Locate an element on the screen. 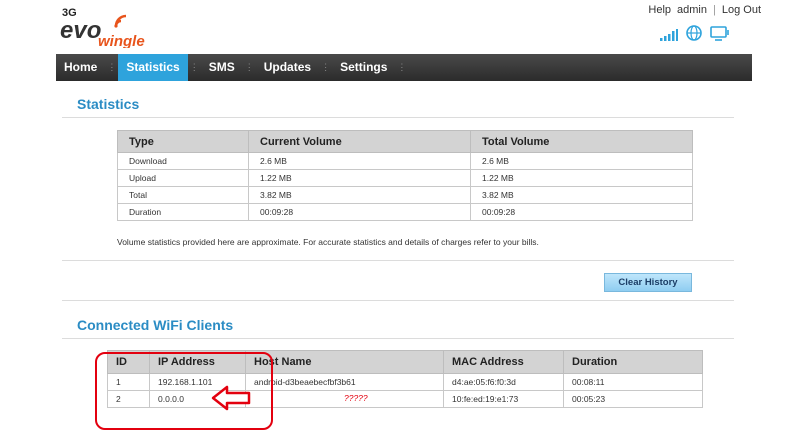  nav-settings: Settings is located at coordinates (363, 67).